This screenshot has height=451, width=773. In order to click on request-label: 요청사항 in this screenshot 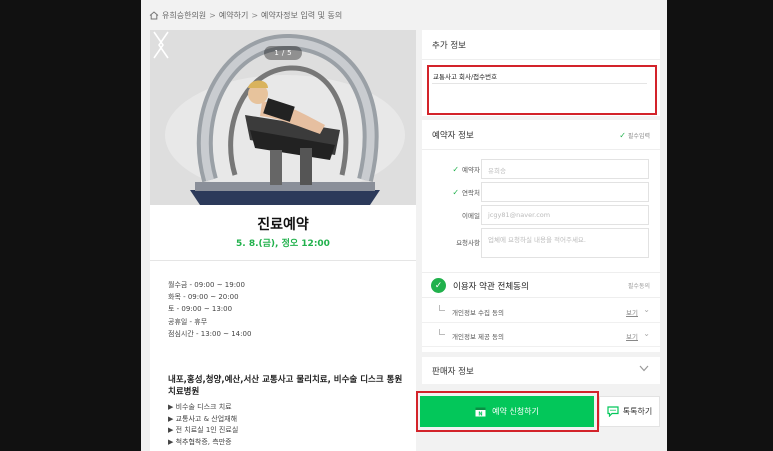, I will do `click(468, 243)`.